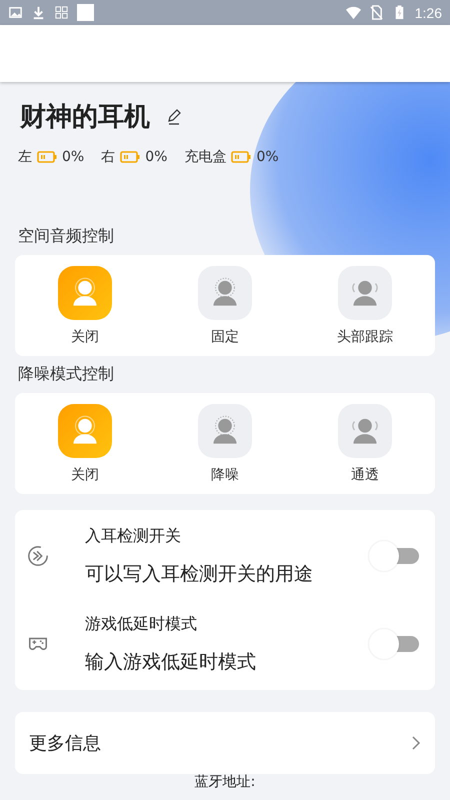  Describe the element at coordinates (428, 12) in the screenshot. I see `status-time: 1:26` at that location.